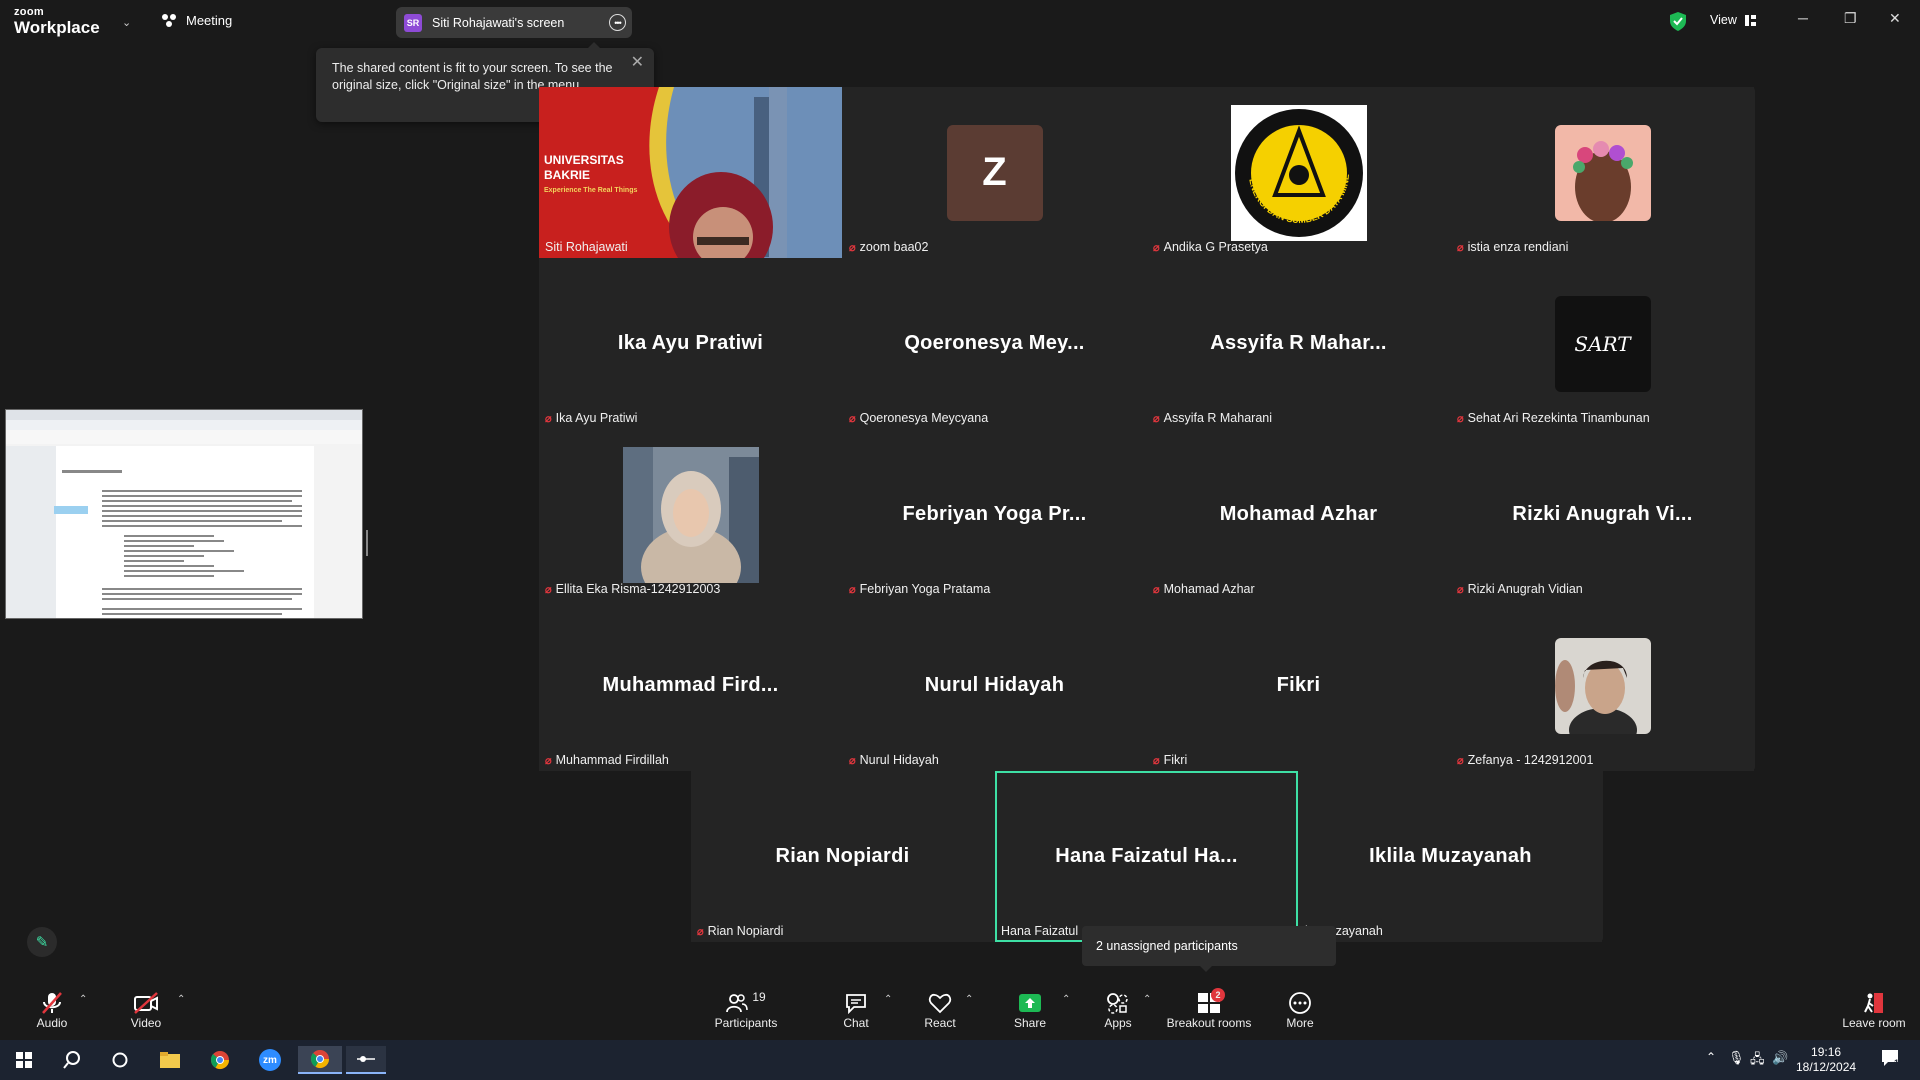 The width and height of the screenshot is (1920, 1080). Describe the element at coordinates (1891, 1059) in the screenshot. I see `notification-icon: 1` at that location.